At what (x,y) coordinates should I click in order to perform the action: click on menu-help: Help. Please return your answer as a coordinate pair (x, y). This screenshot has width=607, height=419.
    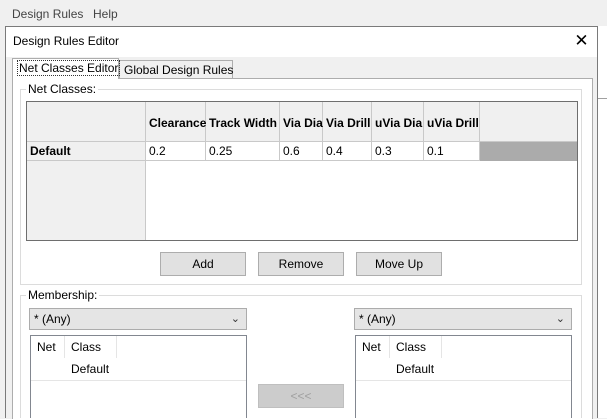
    Looking at the image, I should click on (105, 14).